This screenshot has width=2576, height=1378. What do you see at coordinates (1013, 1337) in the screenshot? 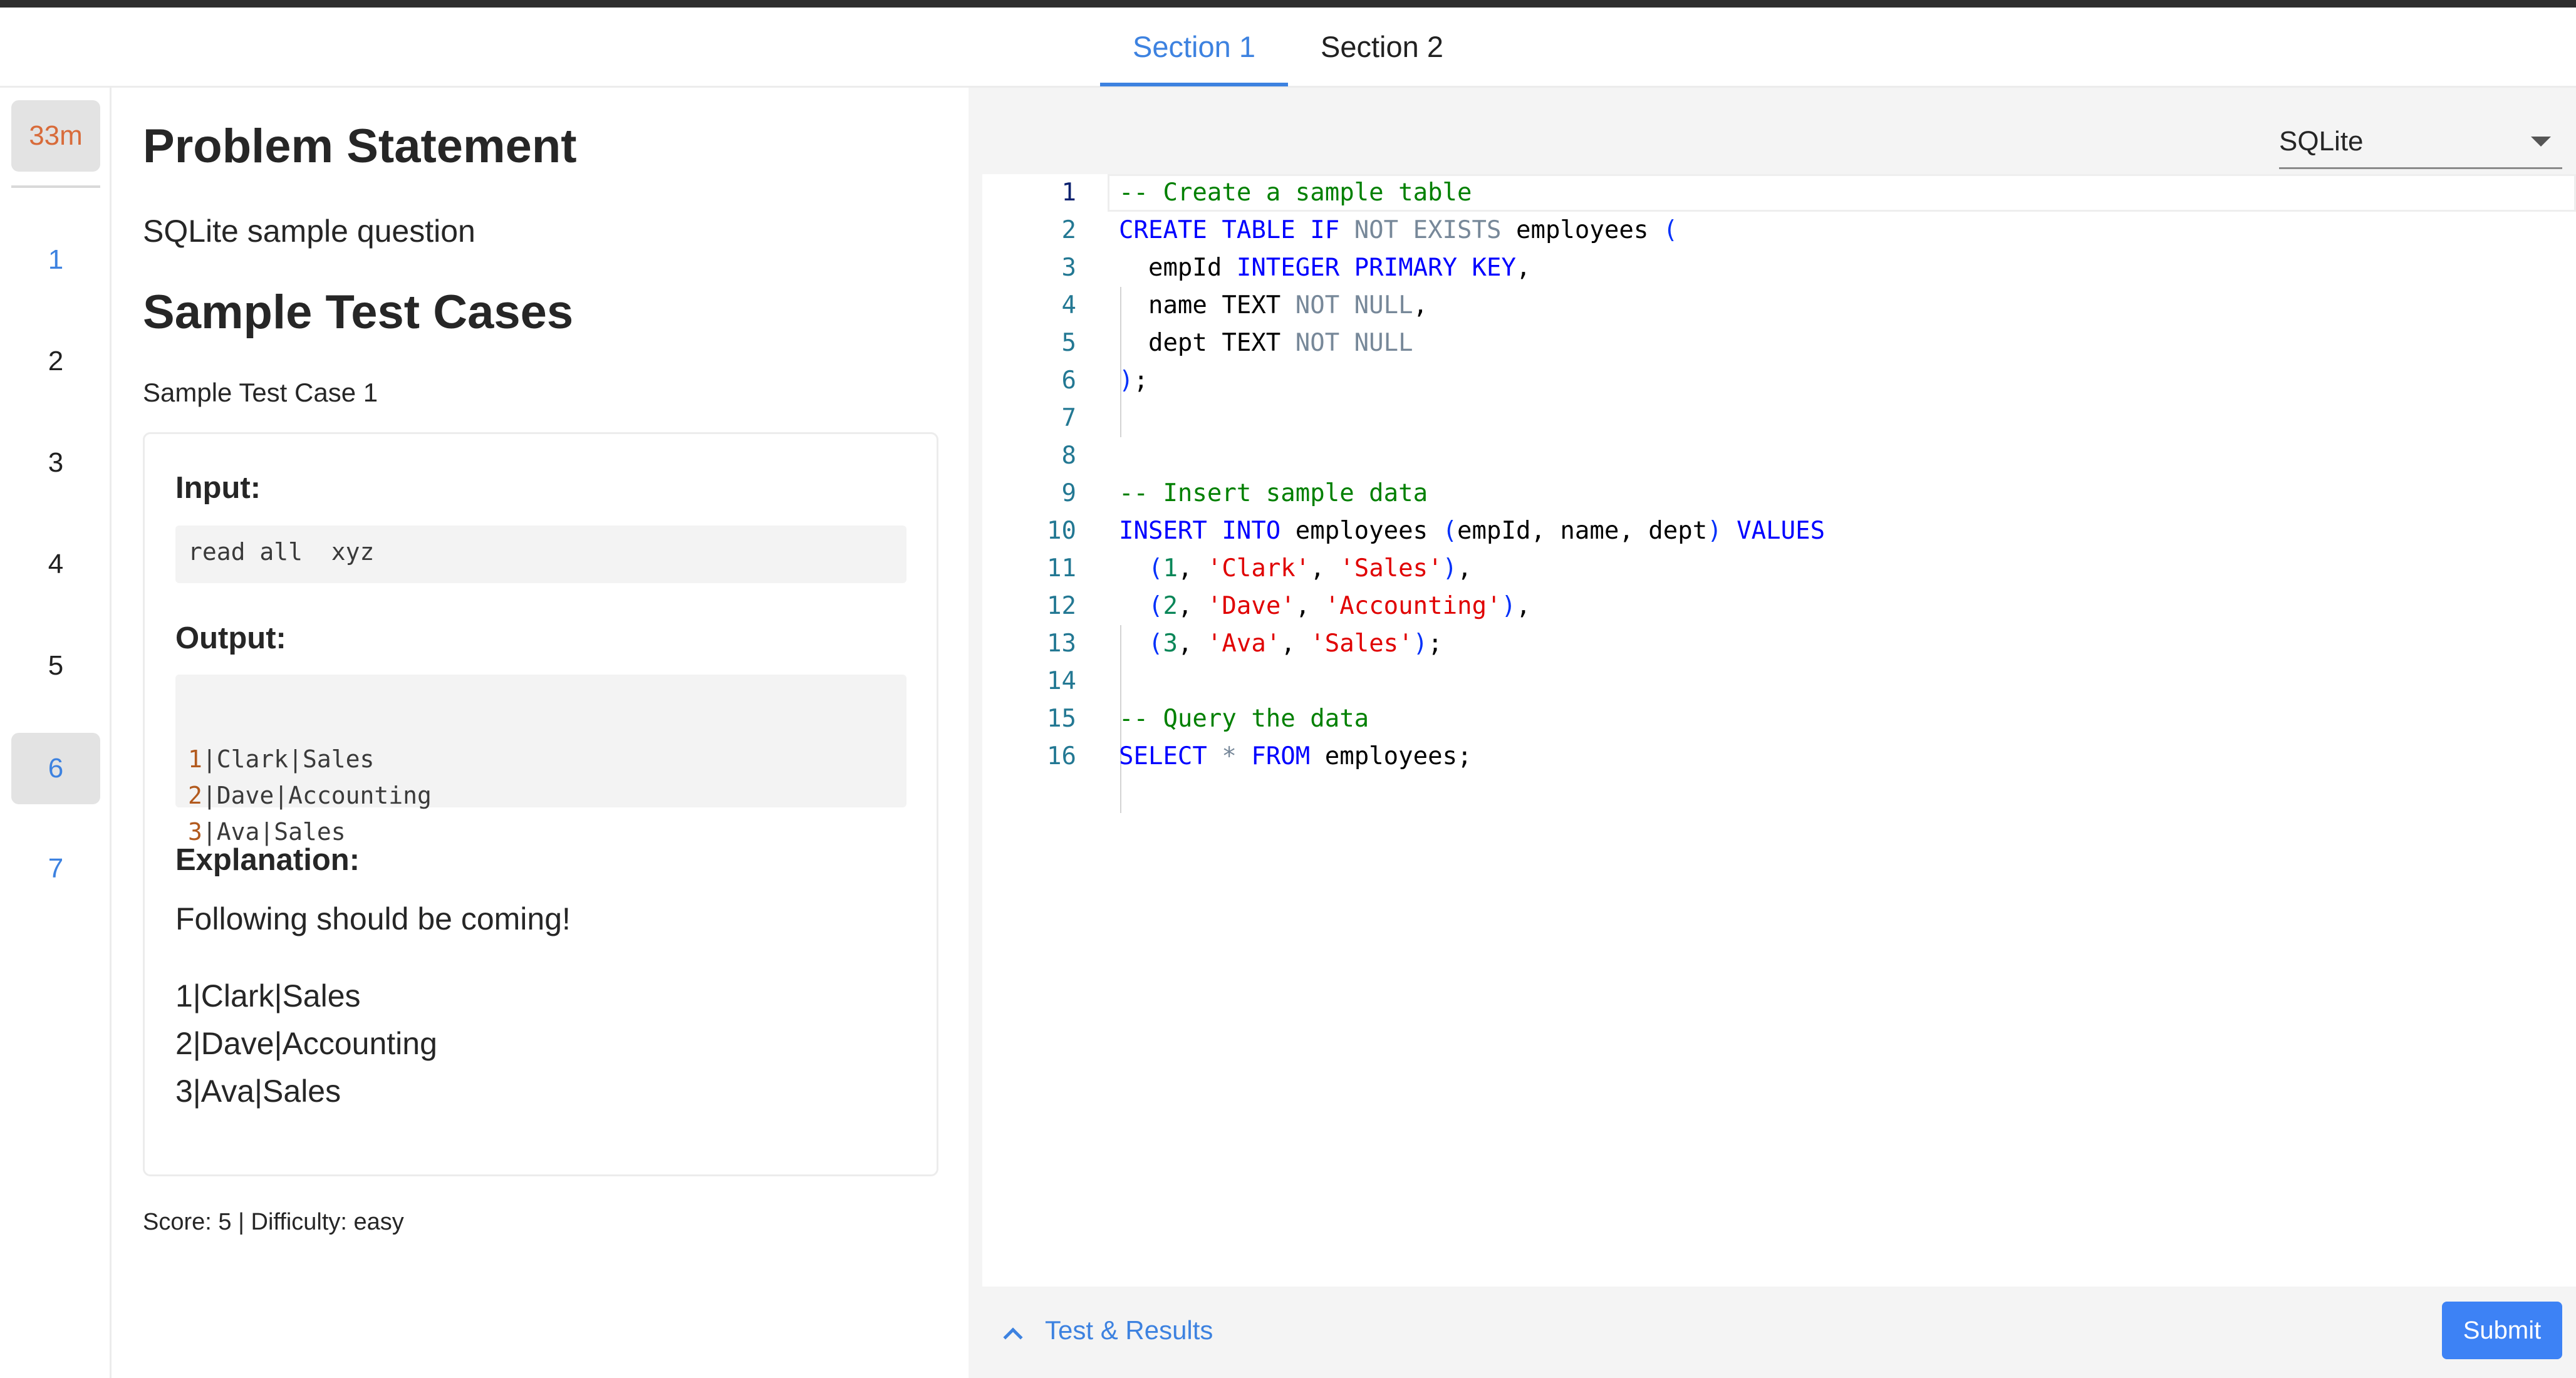
I see `chevron-up-icon` at bounding box center [1013, 1337].